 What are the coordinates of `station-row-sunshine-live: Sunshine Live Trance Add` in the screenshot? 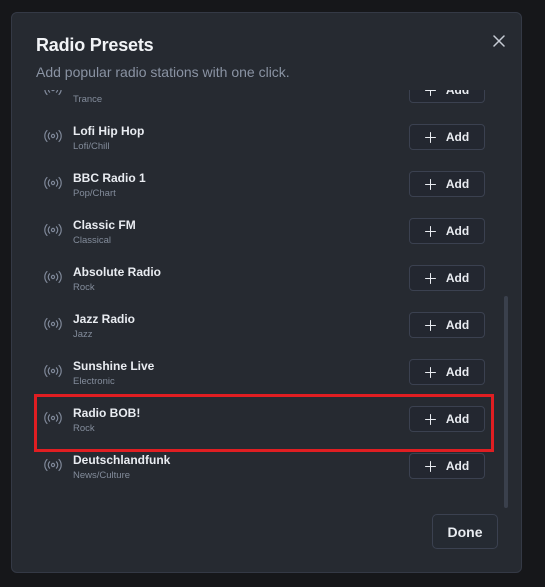 It's located at (265, 101).